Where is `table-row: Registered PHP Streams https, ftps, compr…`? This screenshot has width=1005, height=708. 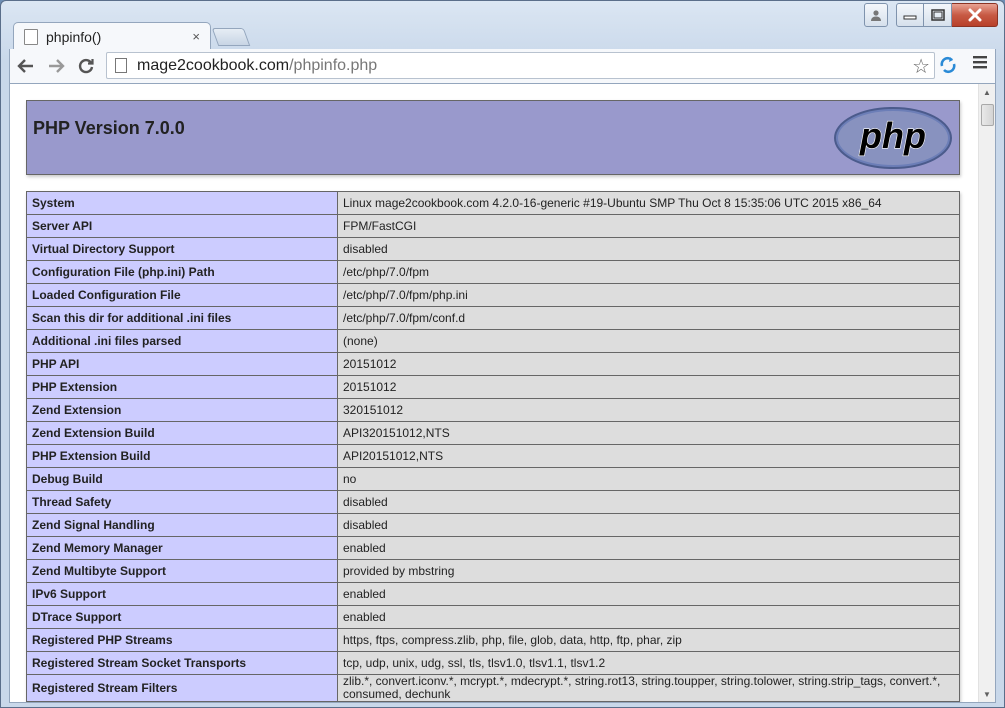
table-row: Registered PHP Streams https, ftps, compr… is located at coordinates (493, 640).